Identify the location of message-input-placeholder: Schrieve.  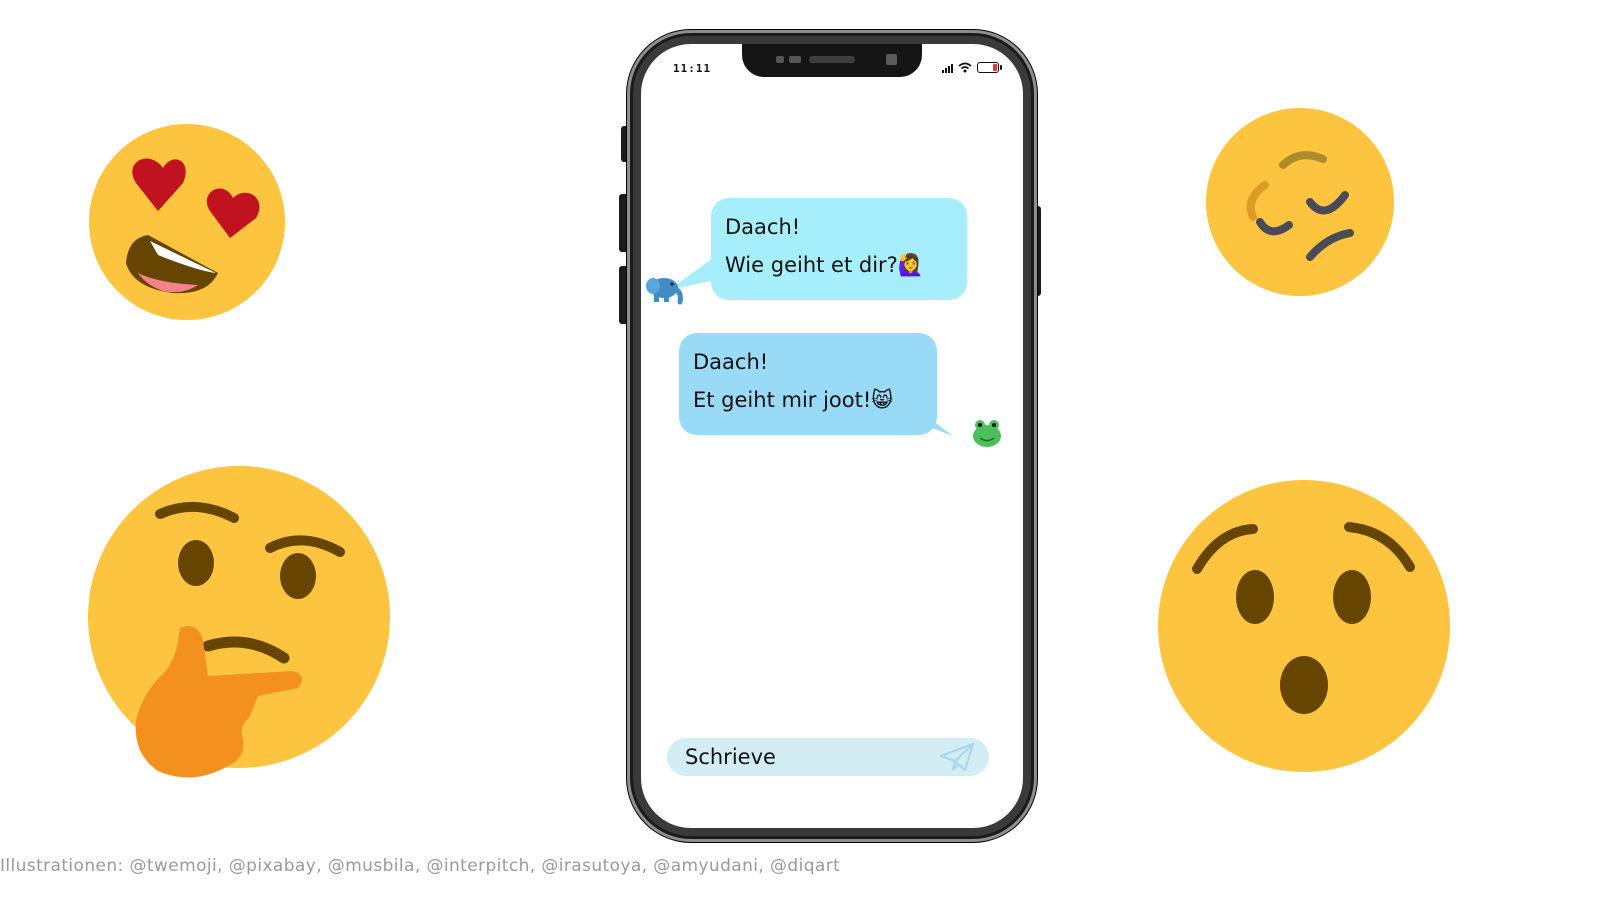
(730, 757).